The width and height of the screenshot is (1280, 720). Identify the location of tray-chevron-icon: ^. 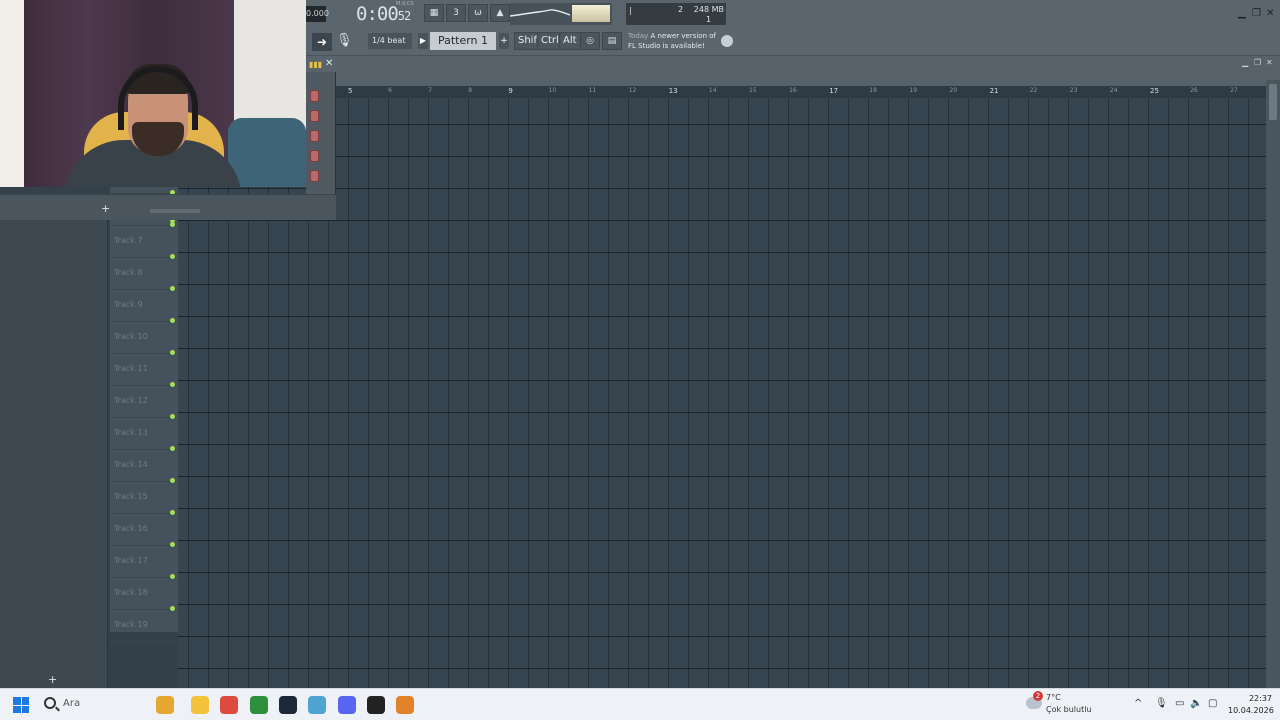
(1138, 703).